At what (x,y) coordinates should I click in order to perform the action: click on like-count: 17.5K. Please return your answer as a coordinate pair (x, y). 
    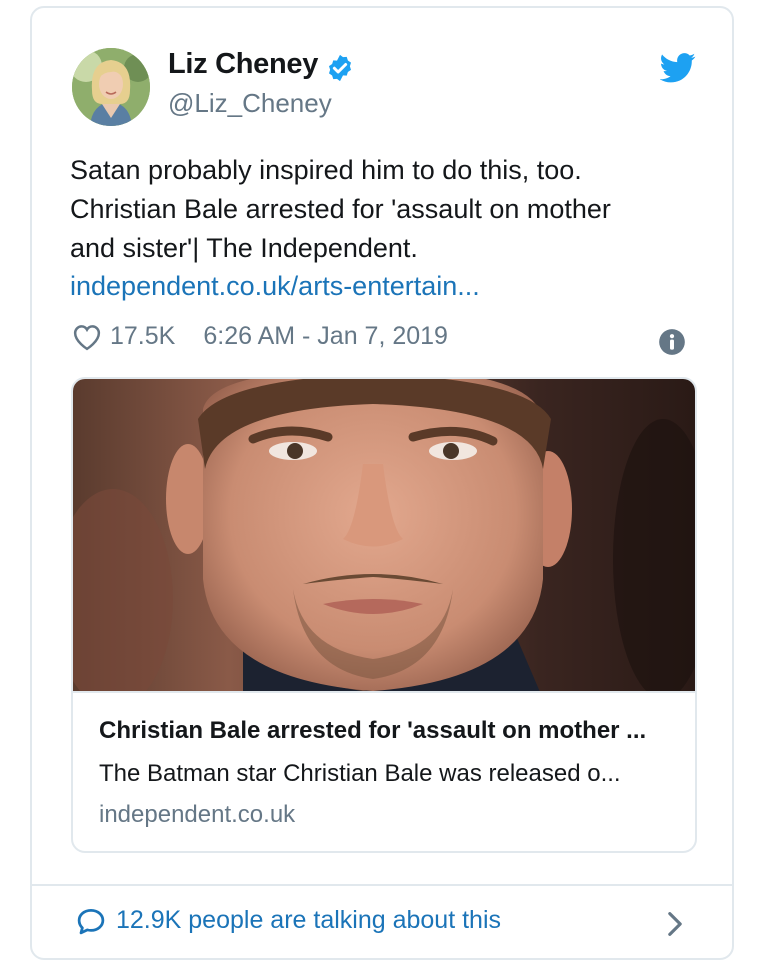
    Looking at the image, I should click on (142, 336).